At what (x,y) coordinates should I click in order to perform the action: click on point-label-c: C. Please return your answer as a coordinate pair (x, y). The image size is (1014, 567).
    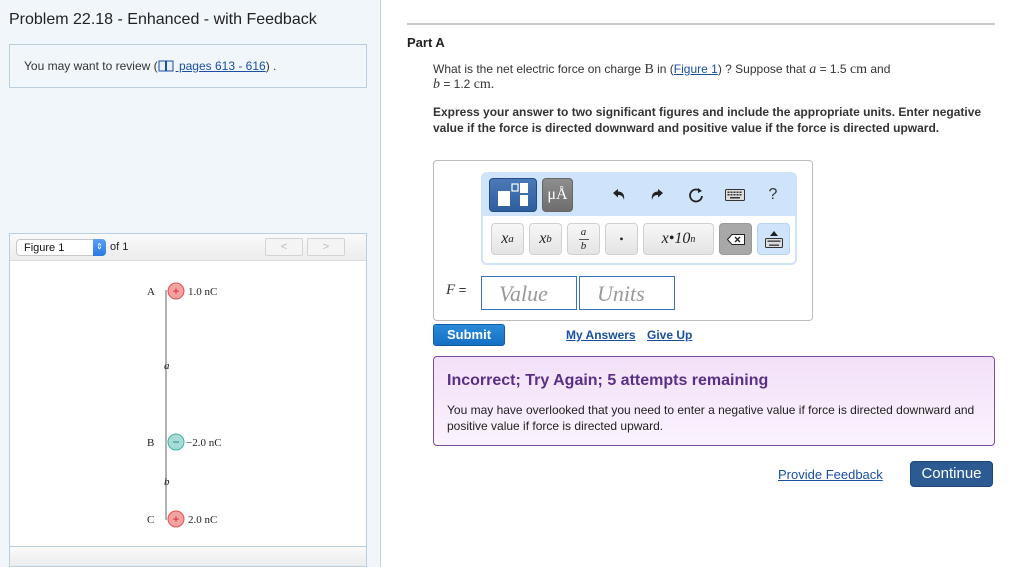
    Looking at the image, I should click on (150, 520).